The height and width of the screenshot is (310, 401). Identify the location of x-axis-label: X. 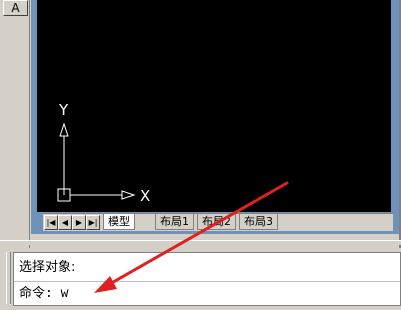
(145, 196).